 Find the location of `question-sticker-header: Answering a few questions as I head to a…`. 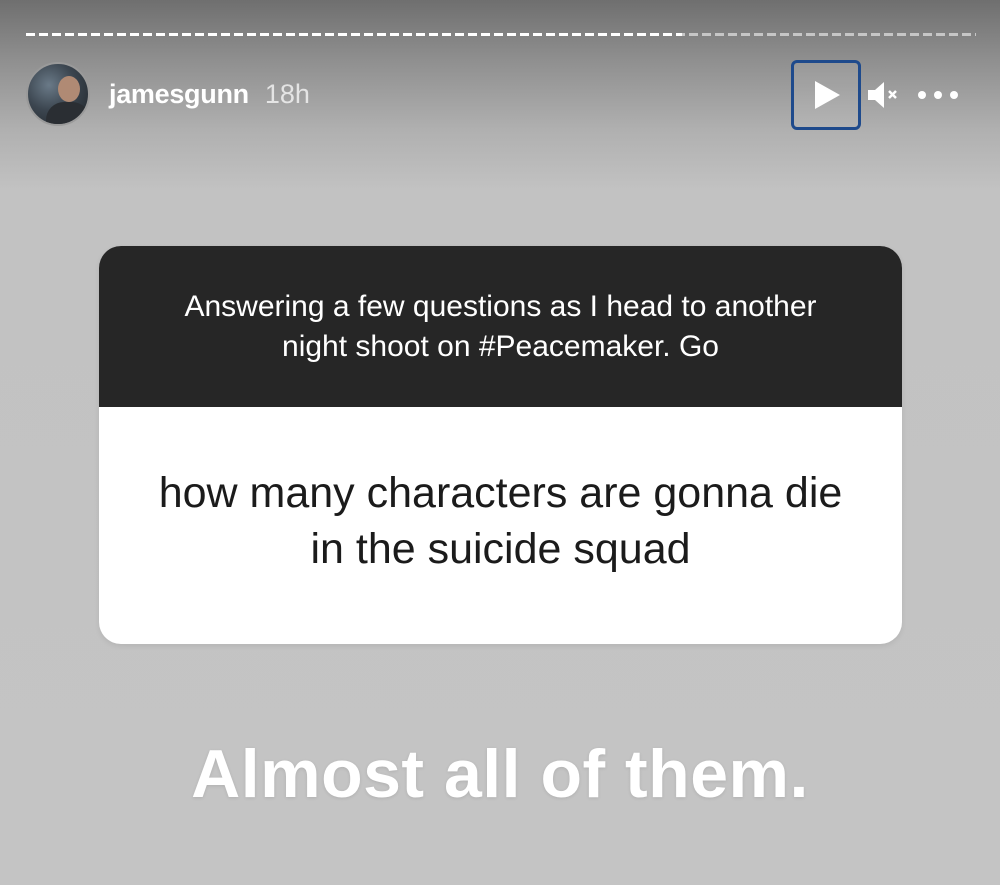

question-sticker-header: Answering a few questions as I head to a… is located at coordinates (500, 326).